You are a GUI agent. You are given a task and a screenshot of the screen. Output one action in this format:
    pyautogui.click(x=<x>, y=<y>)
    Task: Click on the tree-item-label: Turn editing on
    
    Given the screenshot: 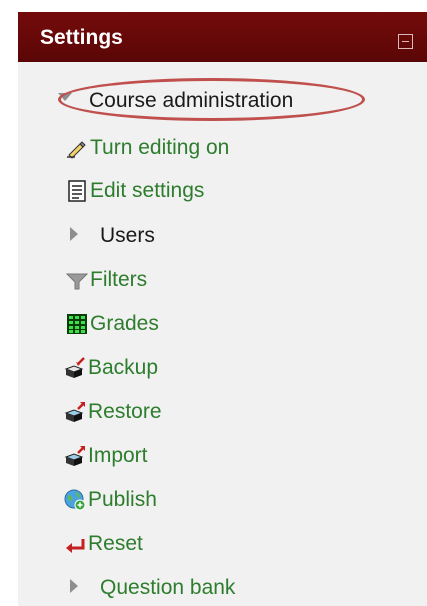 What is the action you would take?
    pyautogui.click(x=160, y=147)
    